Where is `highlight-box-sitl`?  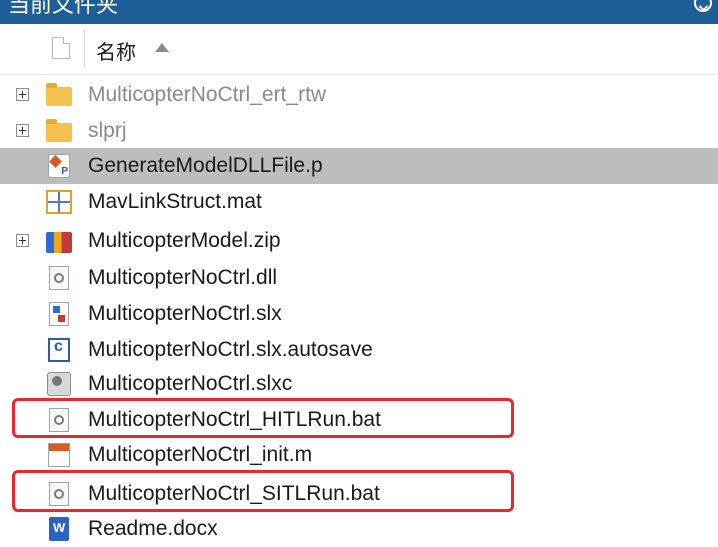 highlight-box-sitl is located at coordinates (263, 491).